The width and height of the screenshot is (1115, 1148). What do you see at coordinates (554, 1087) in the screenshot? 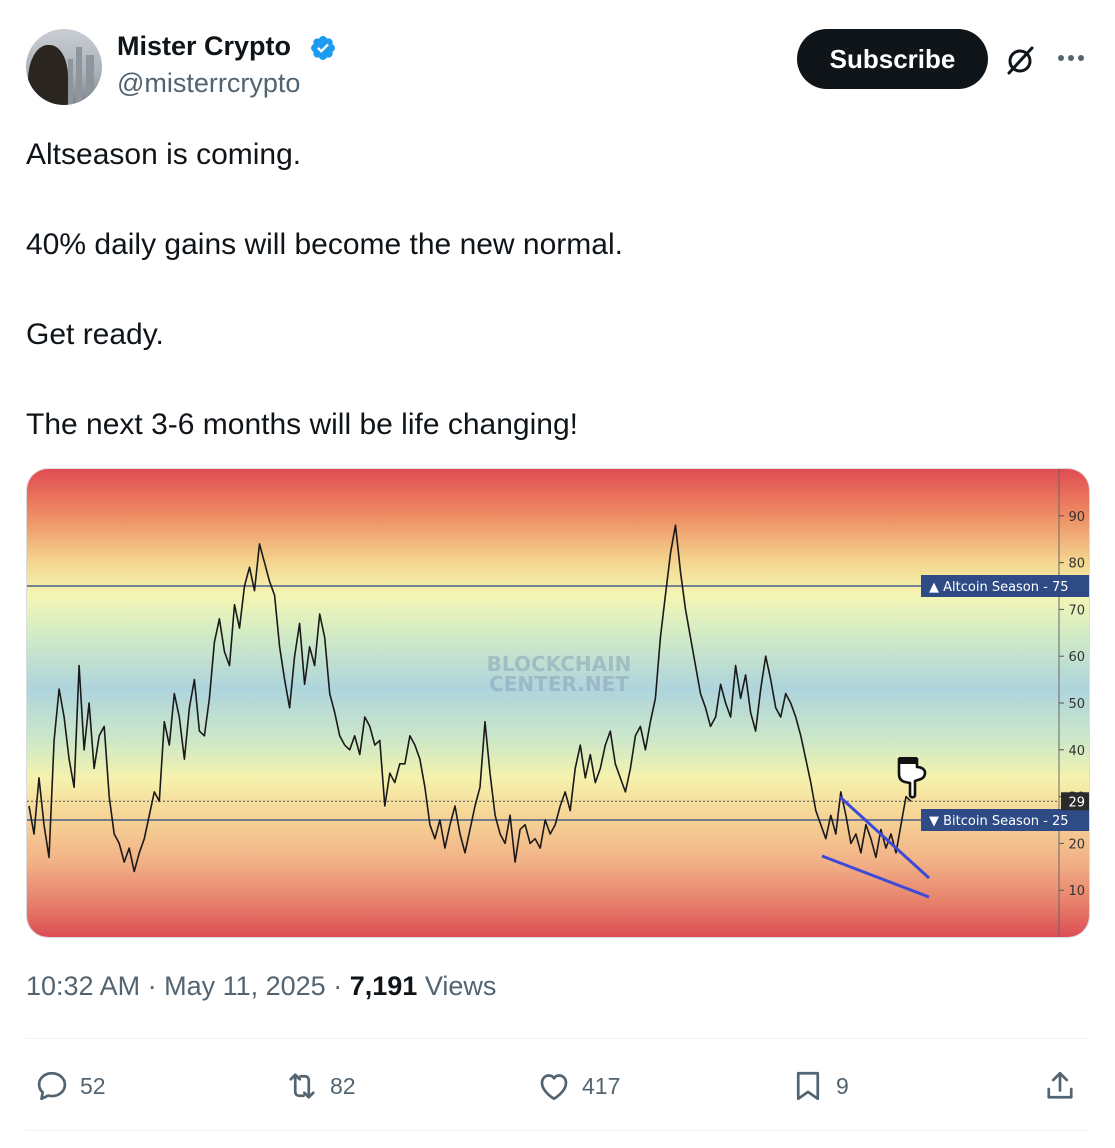
I see `like-icon` at bounding box center [554, 1087].